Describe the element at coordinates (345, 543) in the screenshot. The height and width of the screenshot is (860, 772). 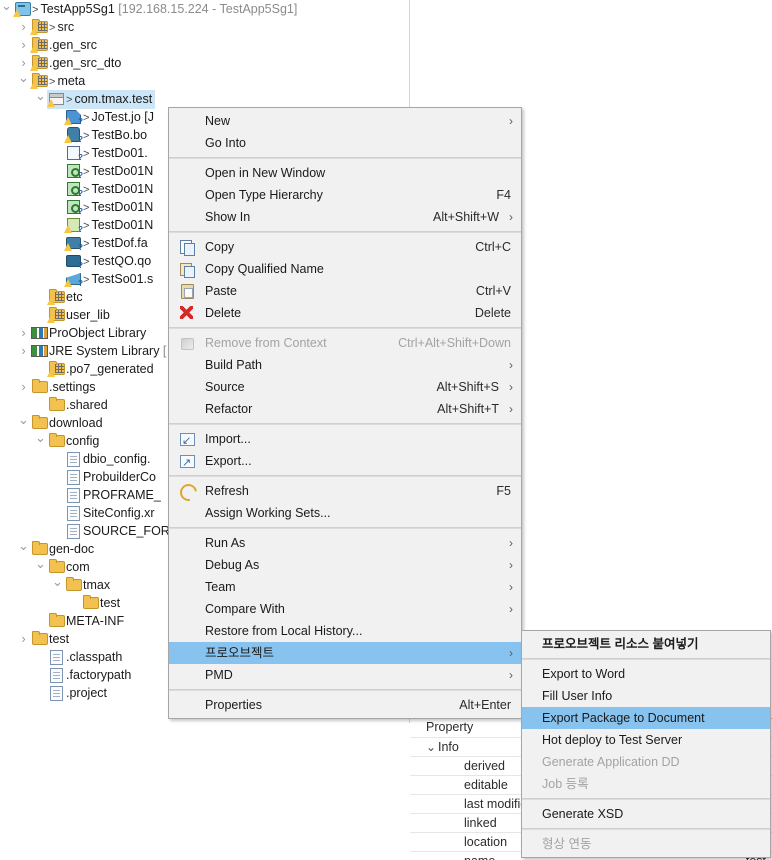
I see `menu-item: Run As ›` at that location.